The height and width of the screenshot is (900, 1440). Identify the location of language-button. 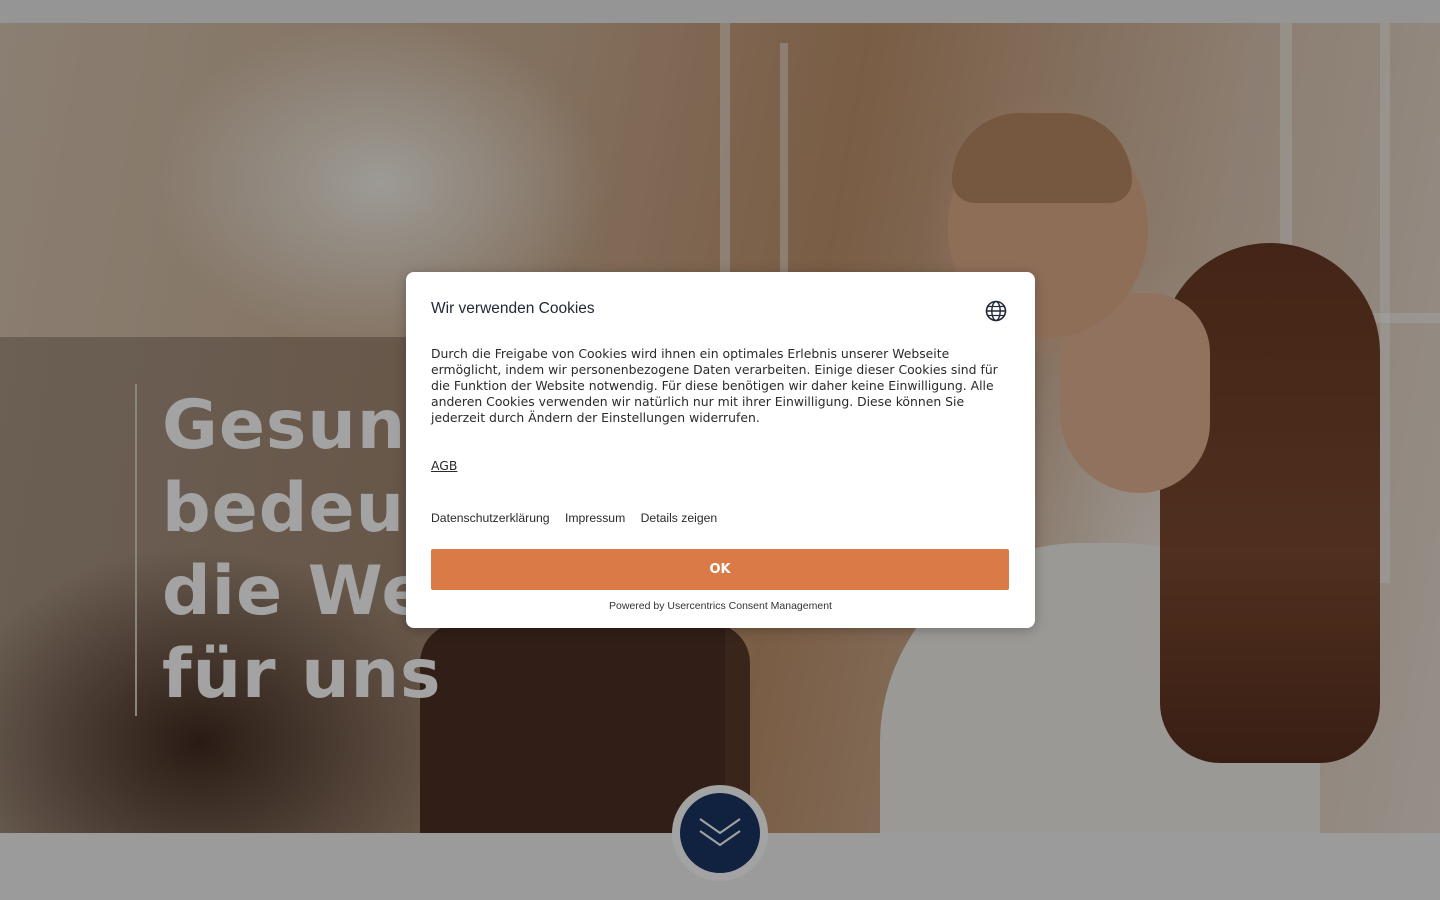
(996, 311).